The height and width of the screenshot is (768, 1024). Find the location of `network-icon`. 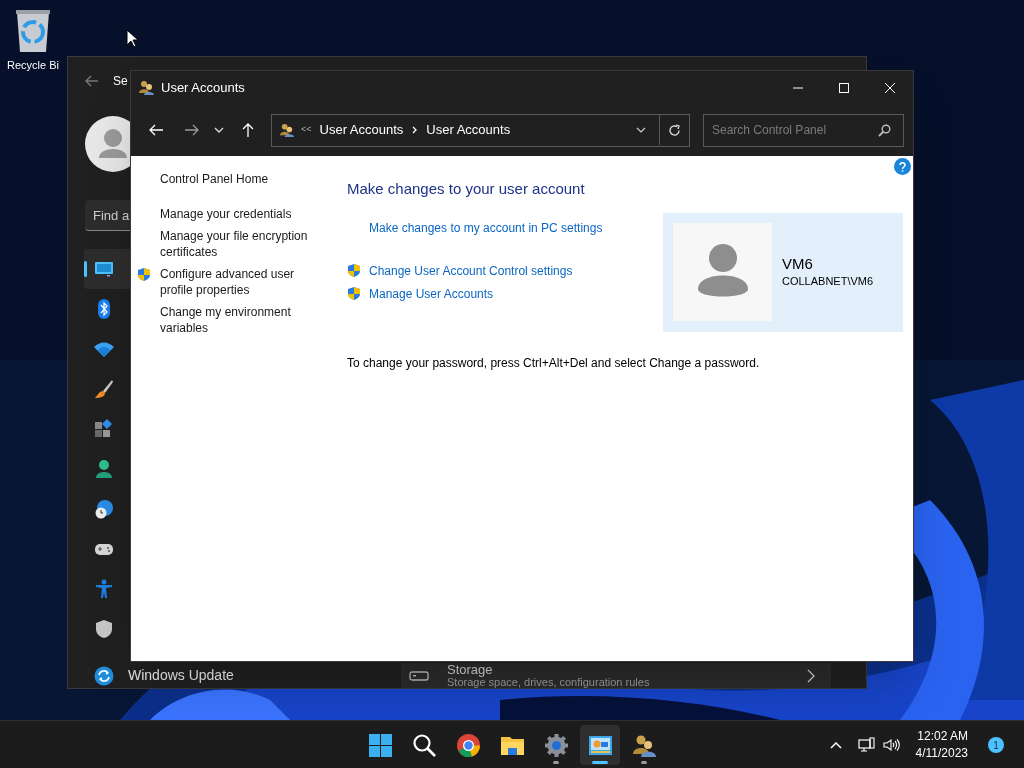

network-icon is located at coordinates (866, 745).